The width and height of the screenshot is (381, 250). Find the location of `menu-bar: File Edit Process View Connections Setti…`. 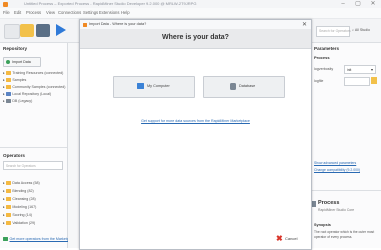

menu-bar: File Edit Process View Connections Setti… is located at coordinates (190, 13).